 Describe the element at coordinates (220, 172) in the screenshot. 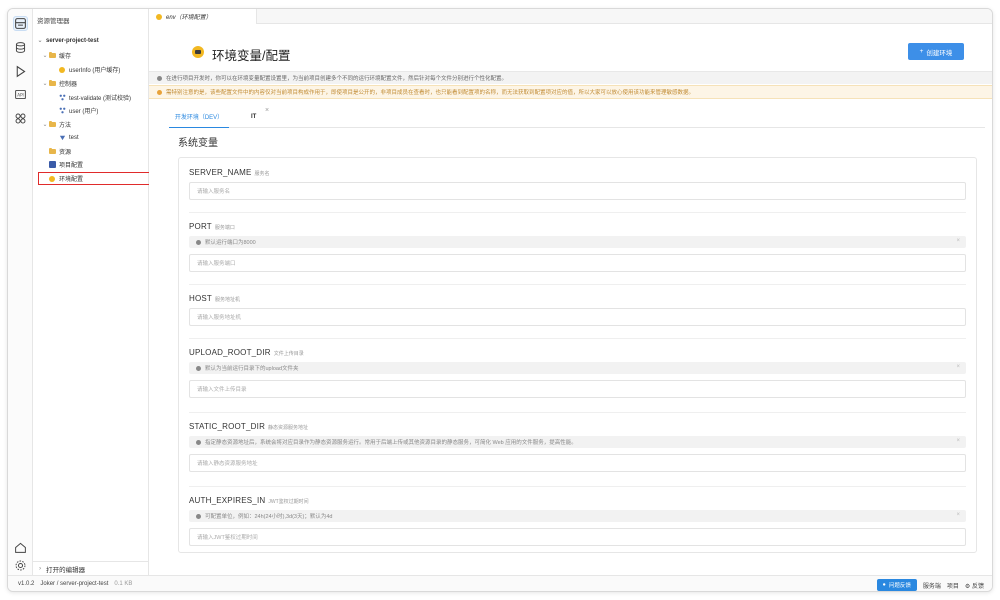

I see `field-name: SERVER_NAME` at that location.